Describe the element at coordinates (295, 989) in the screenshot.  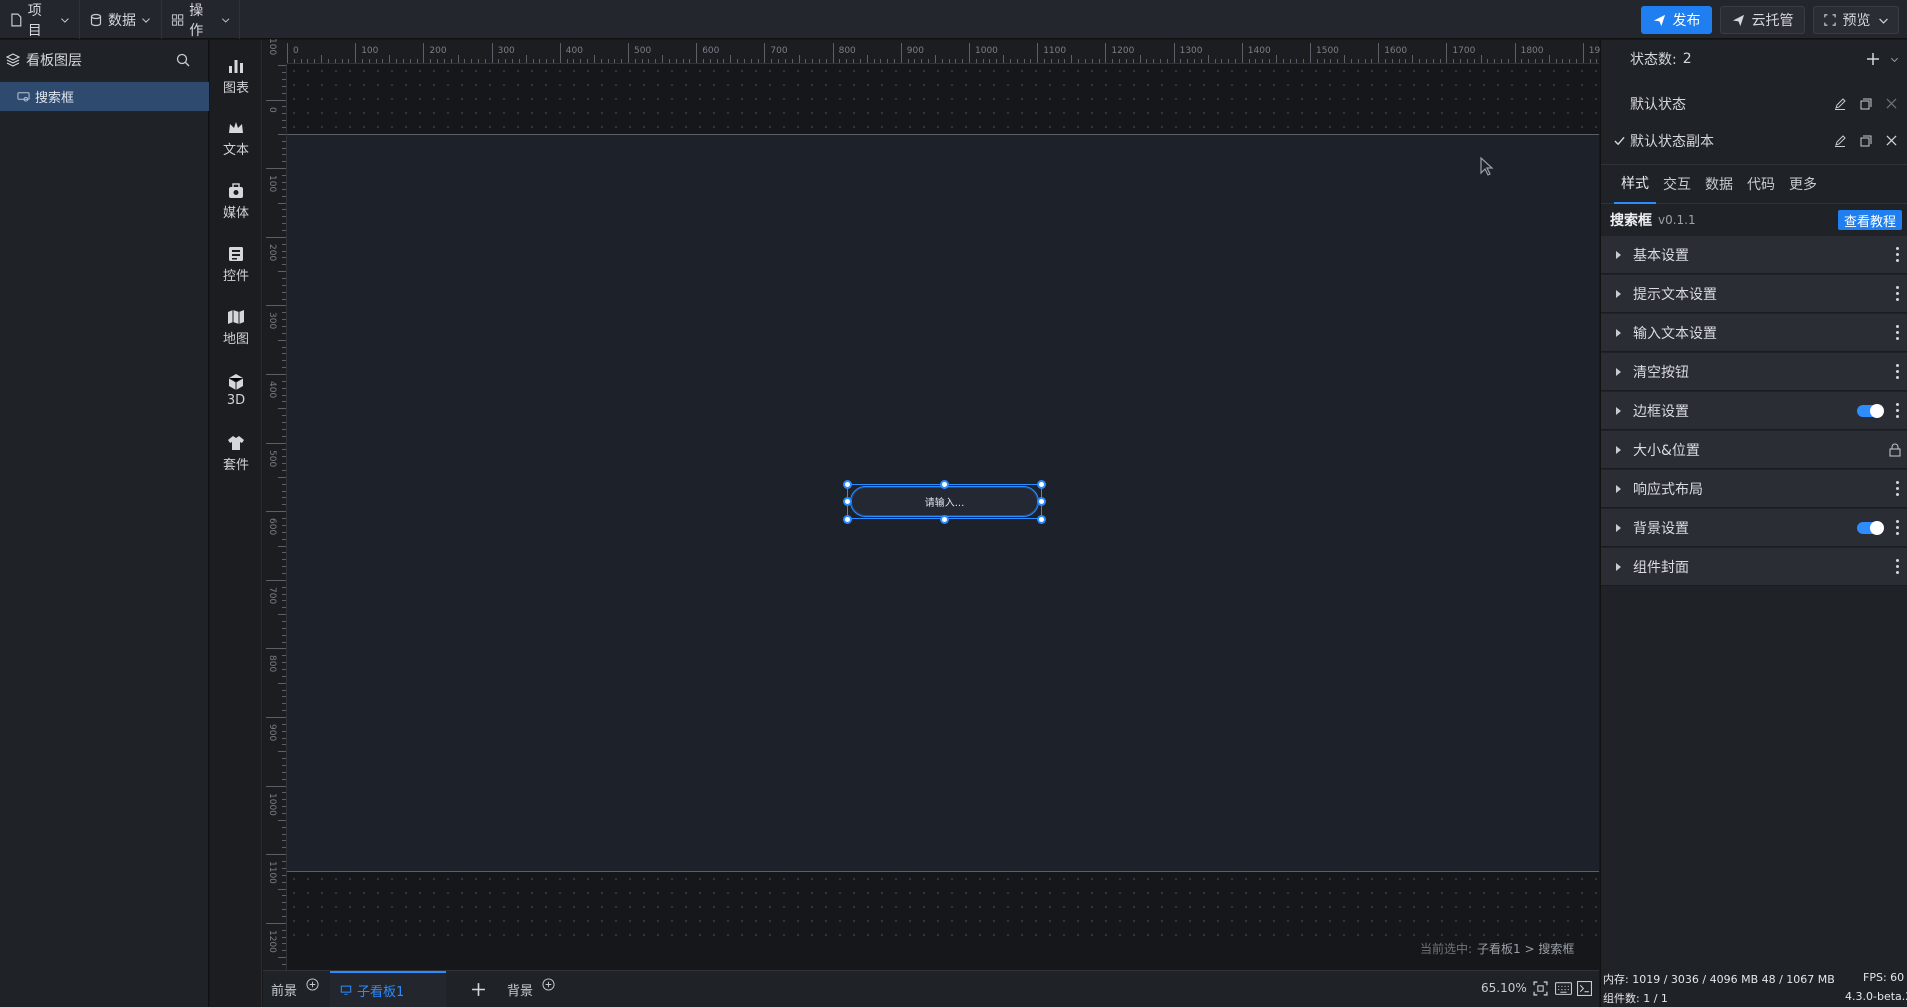
I see `tab-foreground: 前景` at that location.